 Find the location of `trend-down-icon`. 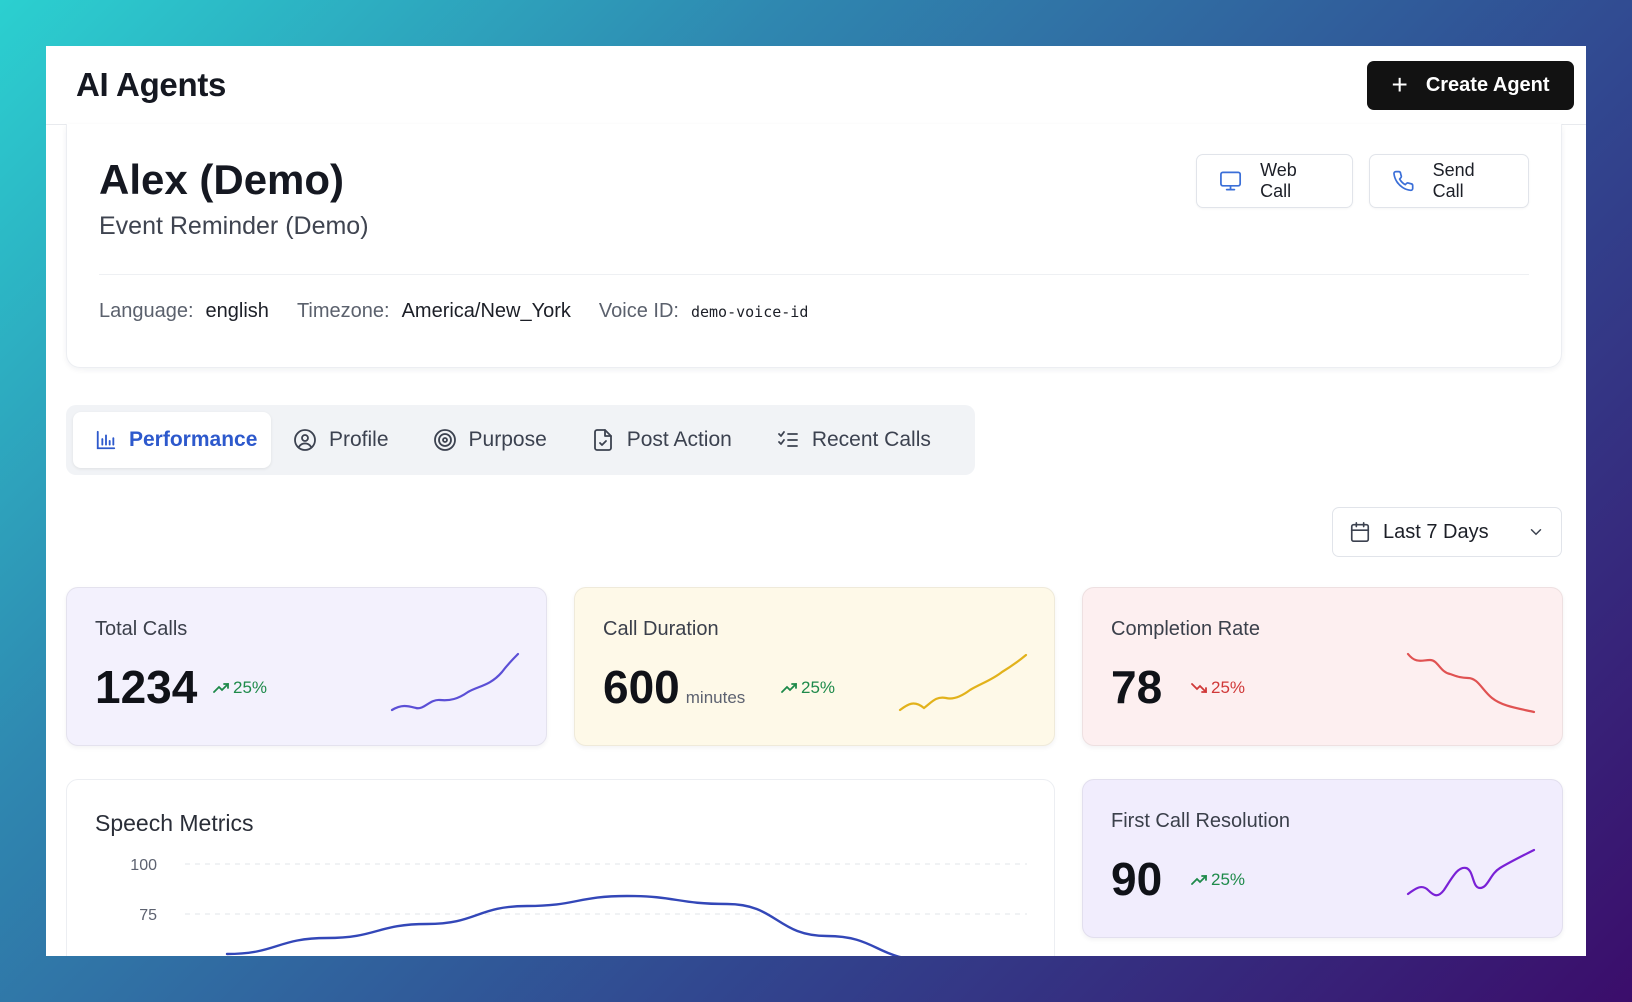

trend-down-icon is located at coordinates (1199, 688).